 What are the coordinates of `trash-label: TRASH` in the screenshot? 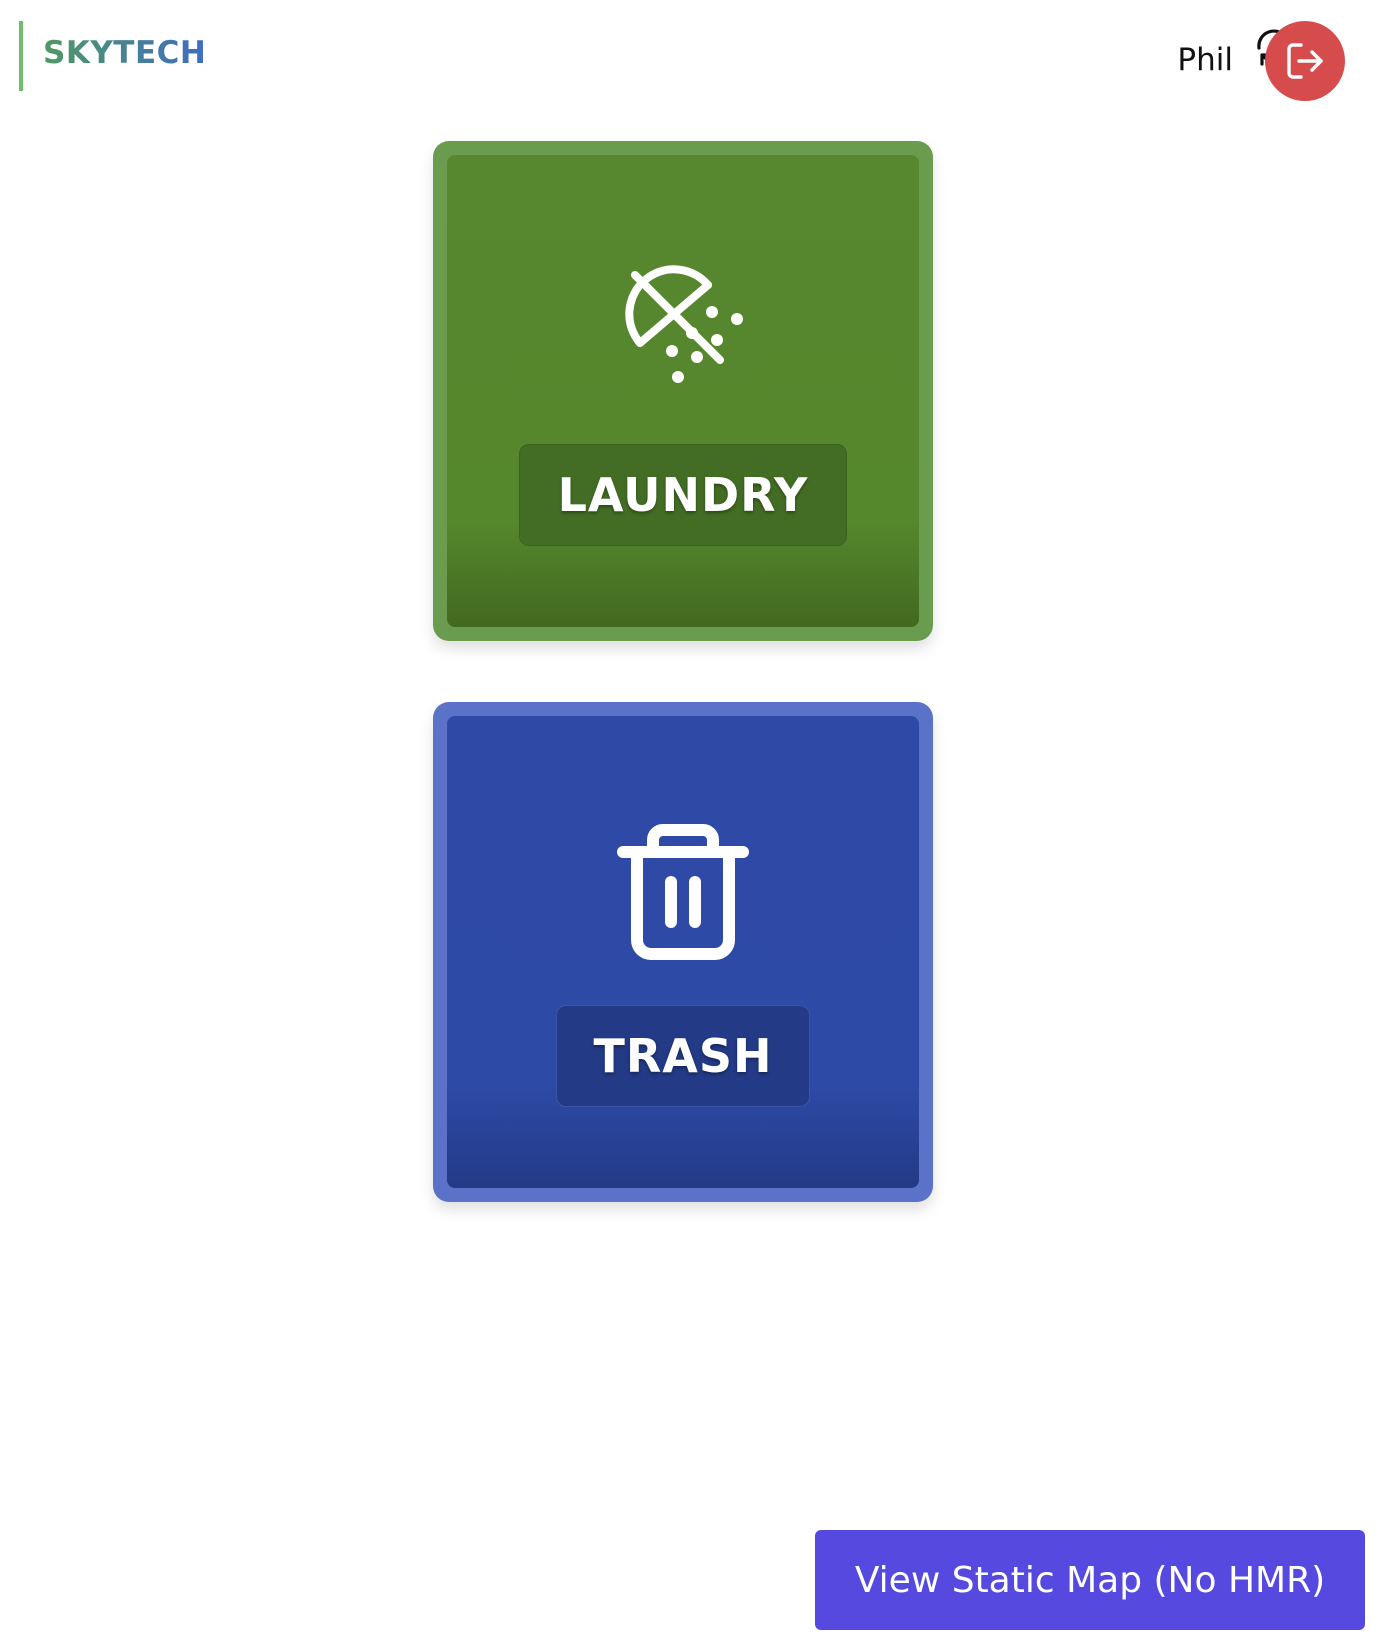 It's located at (683, 1056).